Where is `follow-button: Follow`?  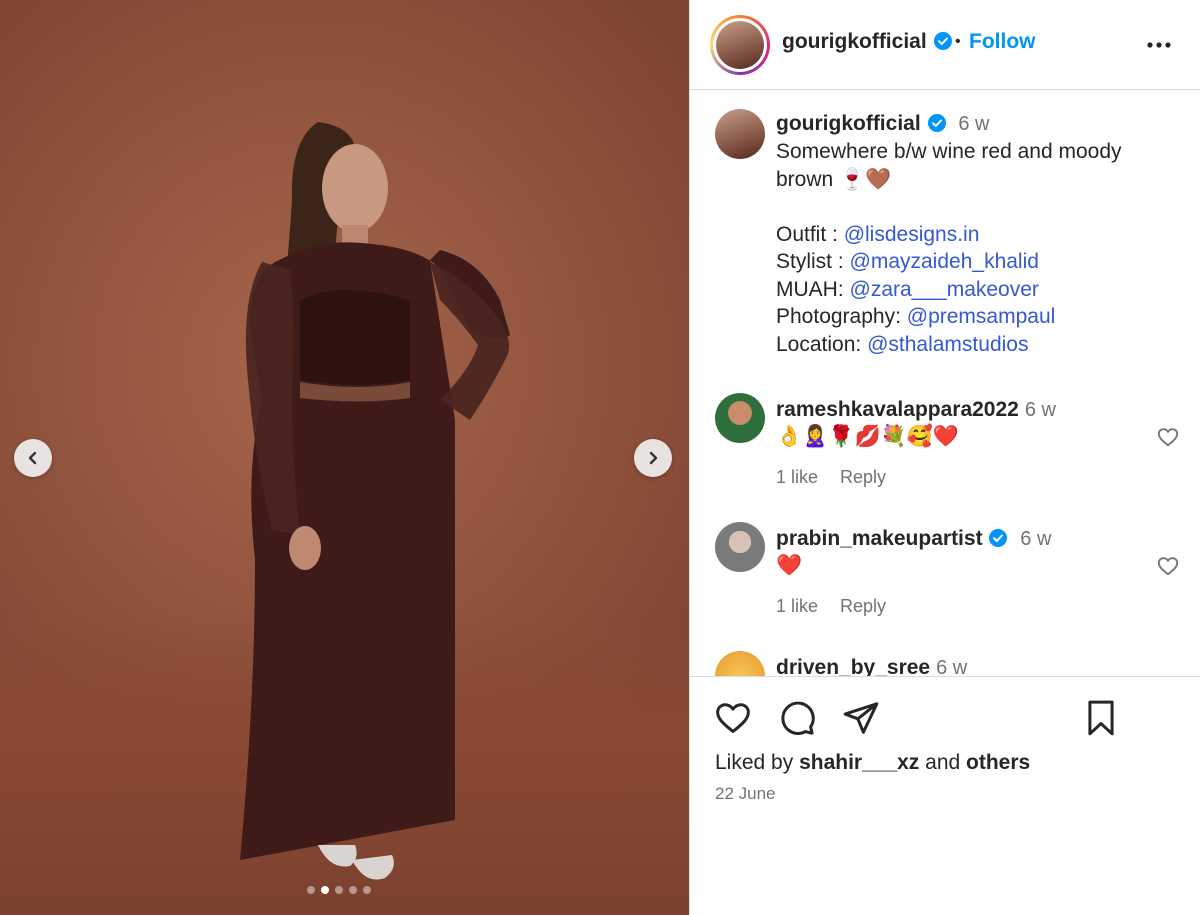 follow-button: Follow is located at coordinates (1002, 42).